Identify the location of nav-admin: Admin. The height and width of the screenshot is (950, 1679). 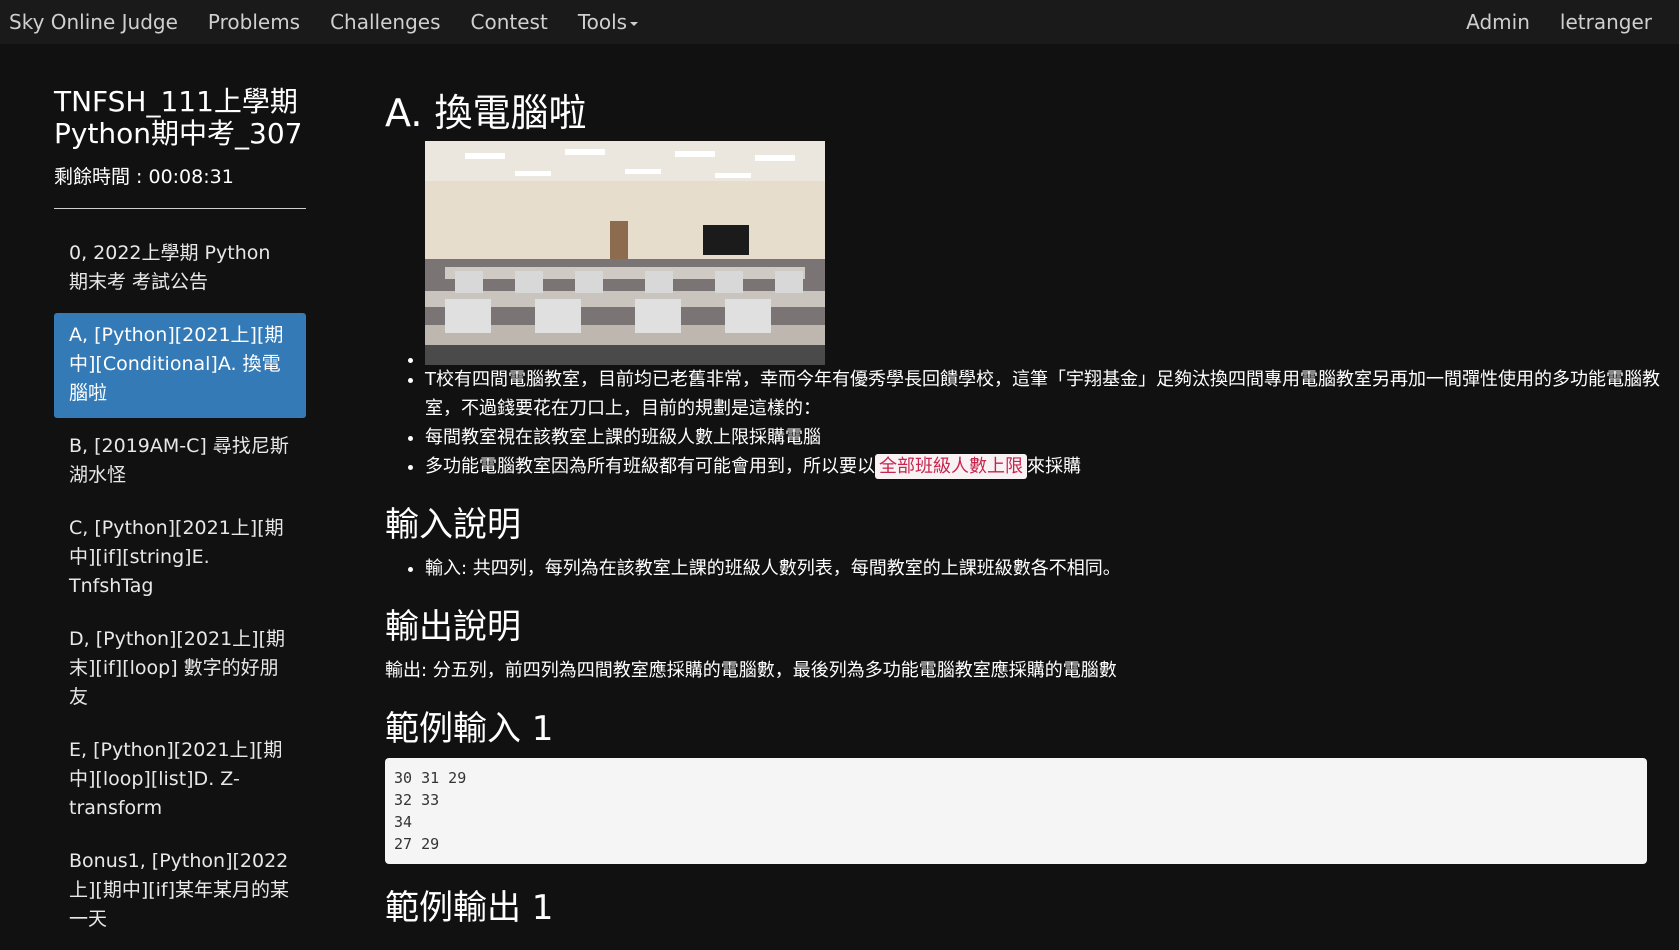
(1498, 22).